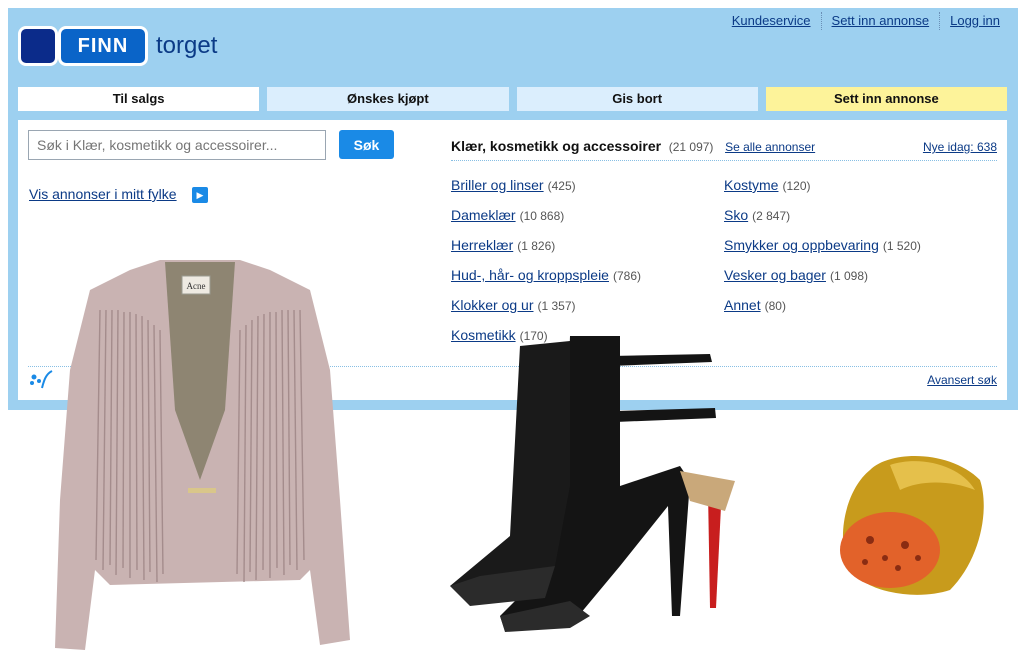  Describe the element at coordinates (796, 186) in the screenshot. I see `subcategory-count: (120)` at that location.